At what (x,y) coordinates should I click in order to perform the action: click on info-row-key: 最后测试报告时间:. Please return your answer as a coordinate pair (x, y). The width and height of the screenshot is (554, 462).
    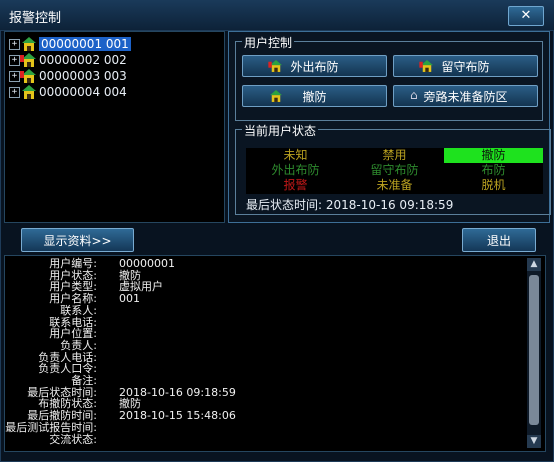
    Looking at the image, I should click on (51, 427).